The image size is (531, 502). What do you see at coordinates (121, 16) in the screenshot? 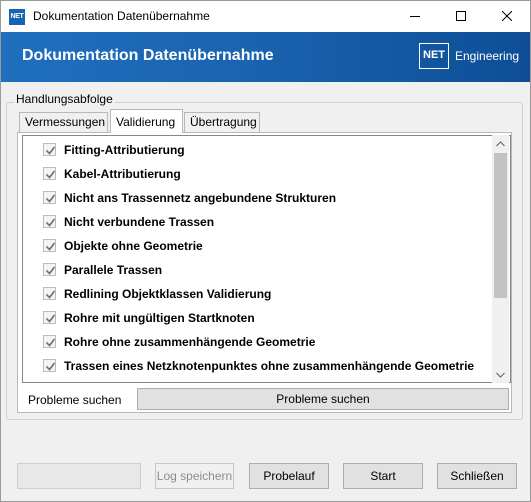
I see `window-title: Dokumentation Datenübernahme` at bounding box center [121, 16].